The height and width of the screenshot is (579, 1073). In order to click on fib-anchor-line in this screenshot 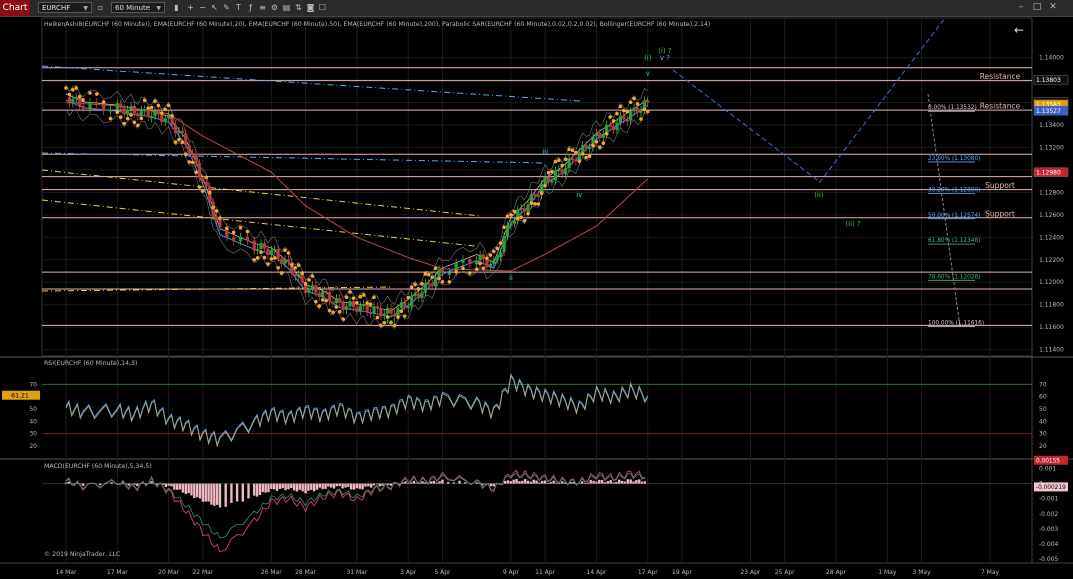, I will do `click(944, 210)`.